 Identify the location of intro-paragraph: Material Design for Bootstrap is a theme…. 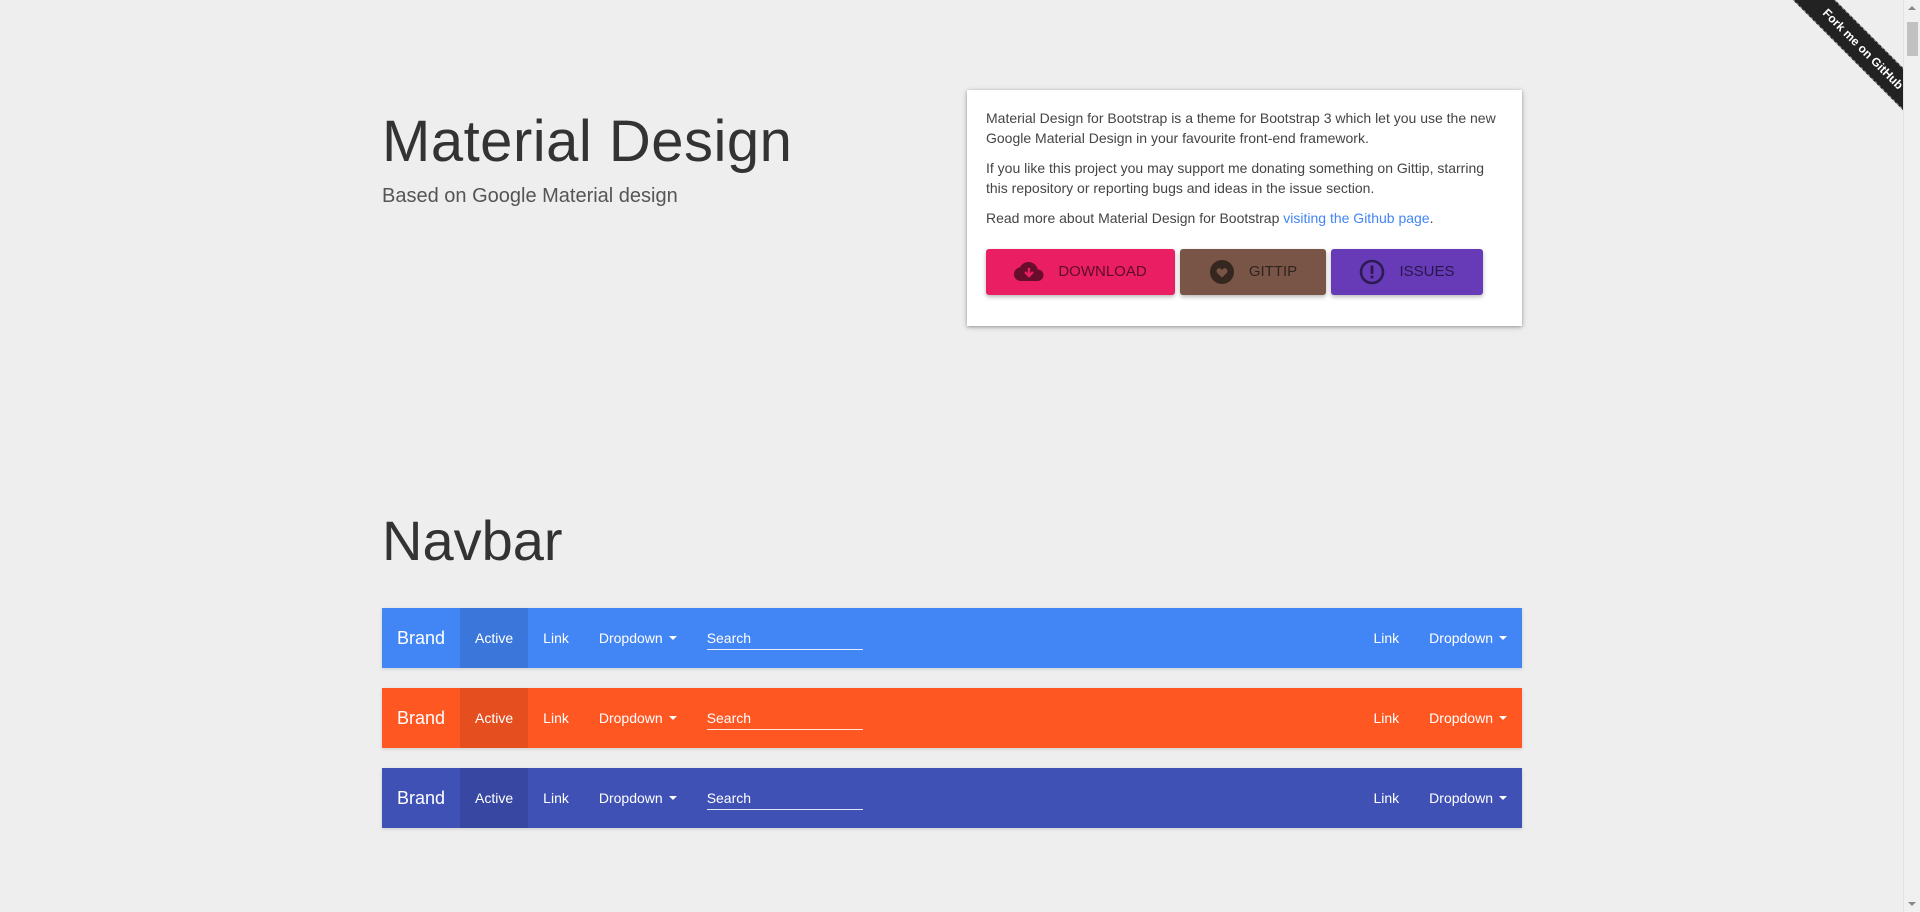
(1241, 128).